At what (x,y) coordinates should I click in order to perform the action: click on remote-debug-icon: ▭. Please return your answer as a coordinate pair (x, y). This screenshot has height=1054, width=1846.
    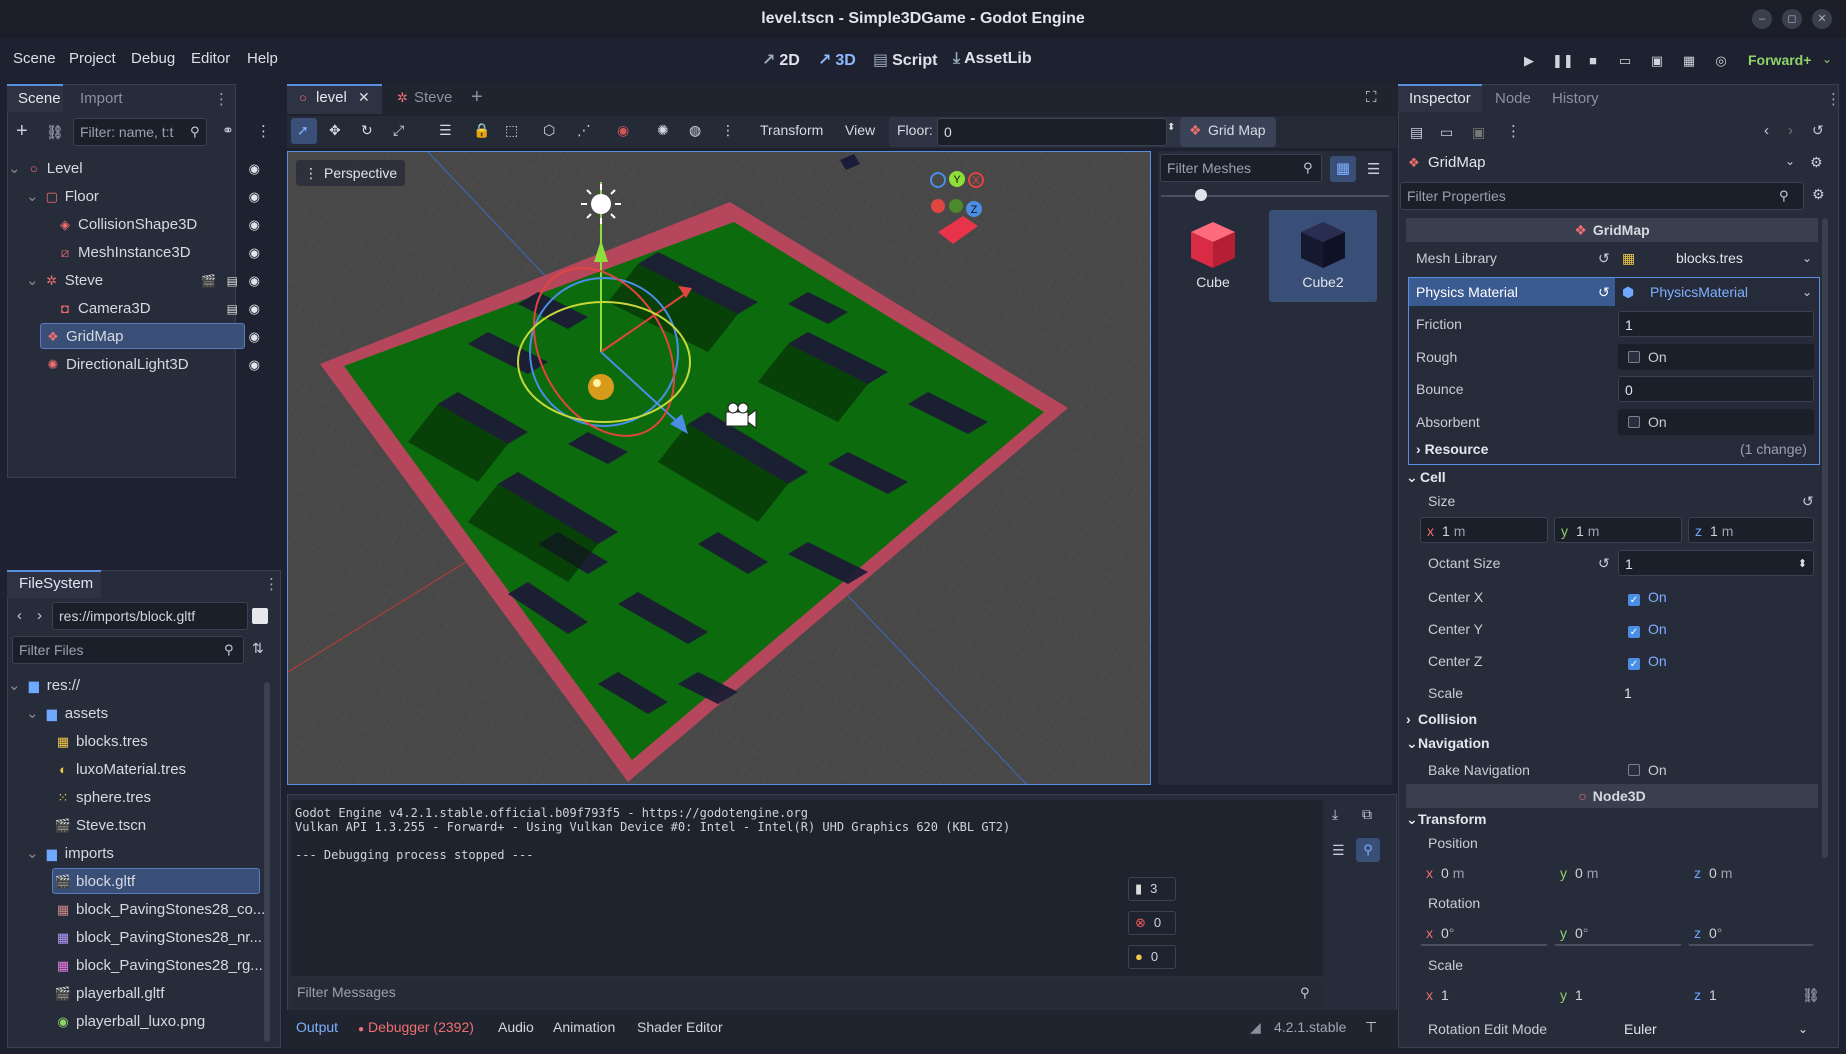
    Looking at the image, I should click on (1625, 61).